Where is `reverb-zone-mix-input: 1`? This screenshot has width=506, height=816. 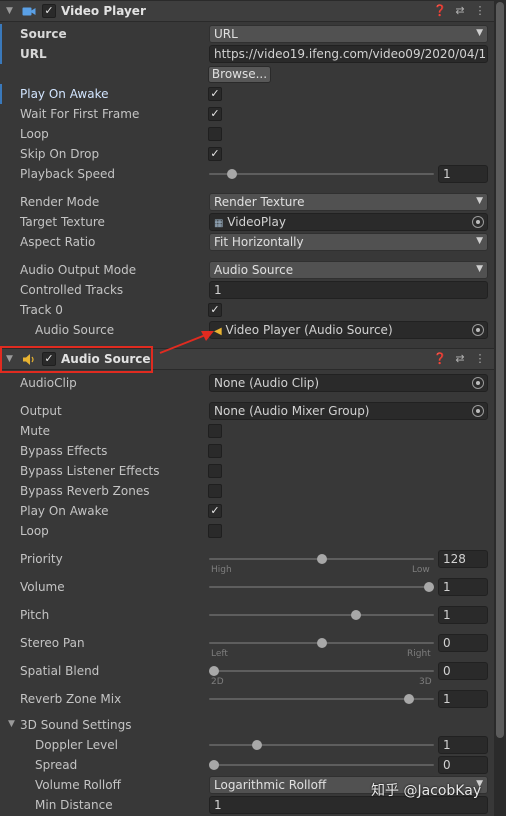 reverb-zone-mix-input: 1 is located at coordinates (463, 699).